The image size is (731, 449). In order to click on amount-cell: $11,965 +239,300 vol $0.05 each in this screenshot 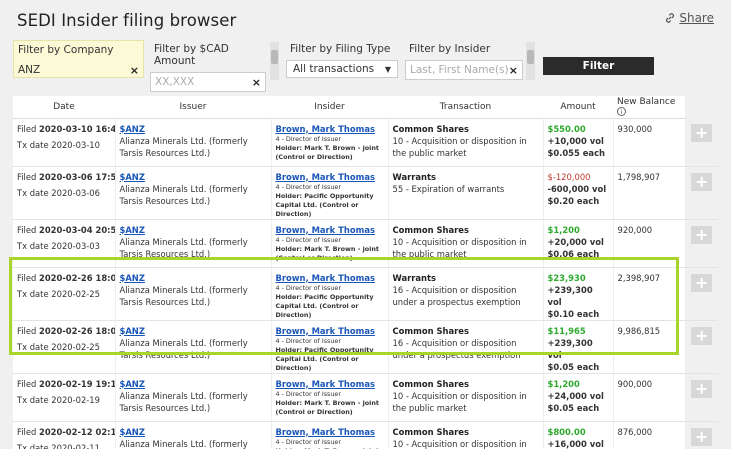, I will do `click(578, 347)`.